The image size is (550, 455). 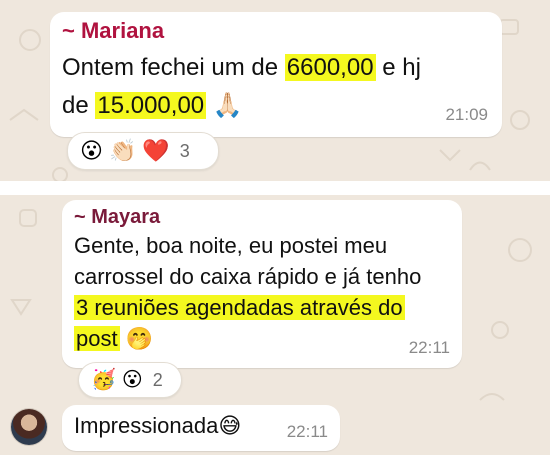 What do you see at coordinates (227, 105) in the screenshot?
I see `praying-hands-emoji: 🙏🏻` at bounding box center [227, 105].